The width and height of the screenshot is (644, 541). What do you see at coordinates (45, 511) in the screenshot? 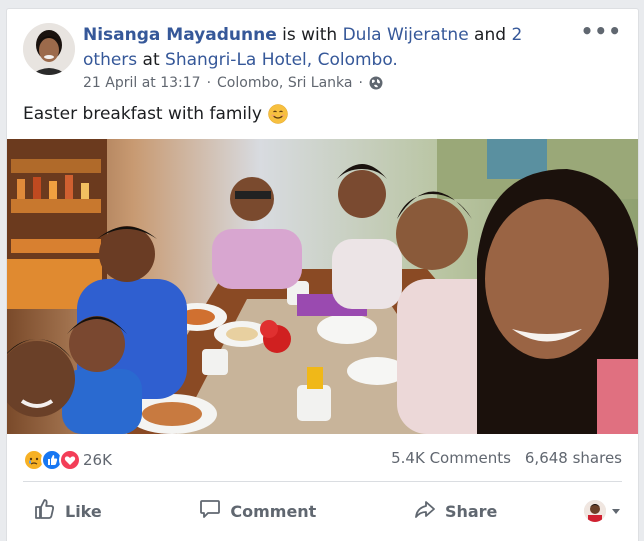
I see `thumbs-up-icon` at bounding box center [45, 511].